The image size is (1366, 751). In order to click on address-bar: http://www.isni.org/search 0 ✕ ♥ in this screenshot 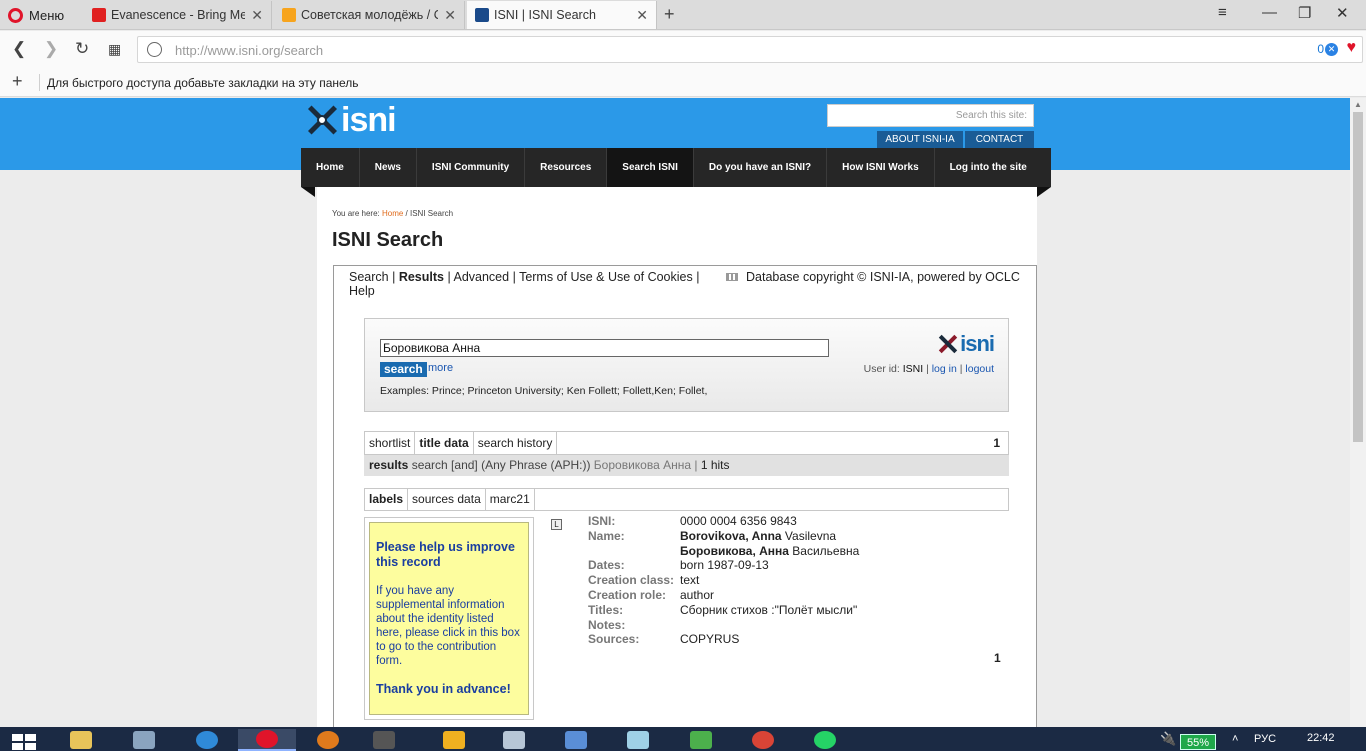, I will do `click(750, 49)`.